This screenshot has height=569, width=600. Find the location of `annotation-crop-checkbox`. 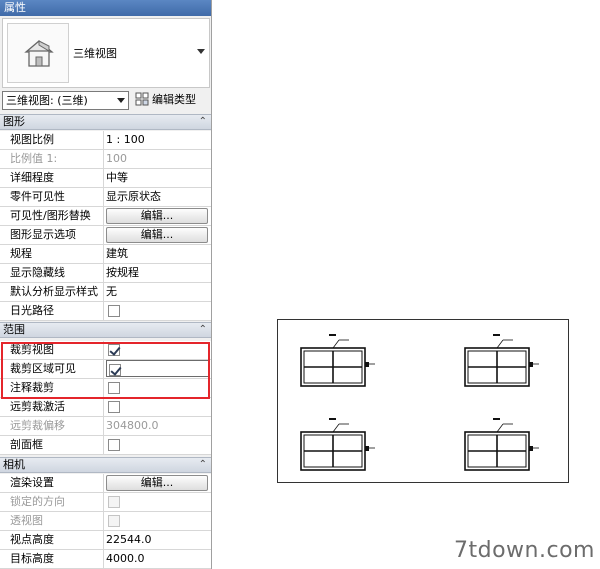

annotation-crop-checkbox is located at coordinates (114, 388).